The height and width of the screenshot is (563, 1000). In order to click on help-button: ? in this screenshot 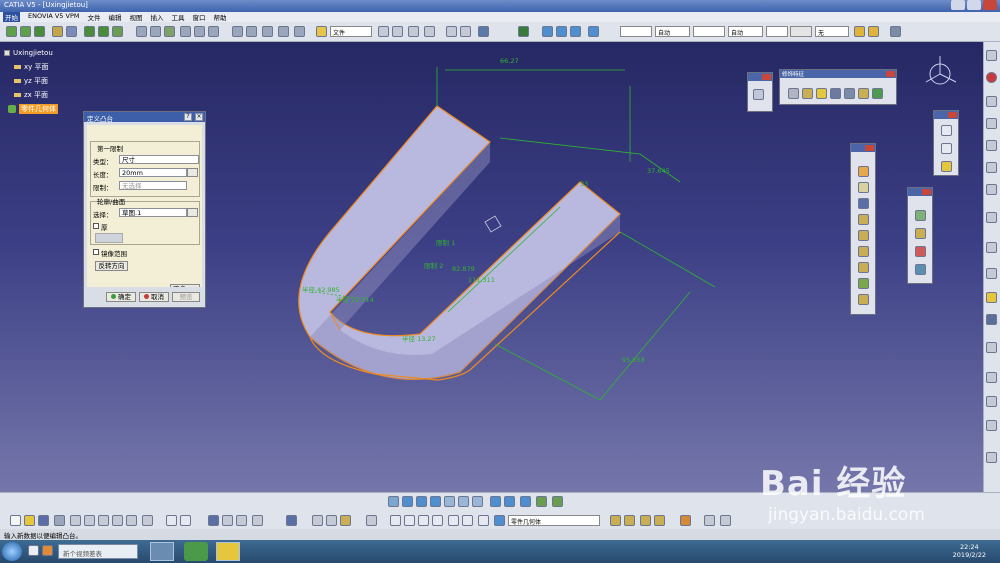, I will do `click(188, 117)`.